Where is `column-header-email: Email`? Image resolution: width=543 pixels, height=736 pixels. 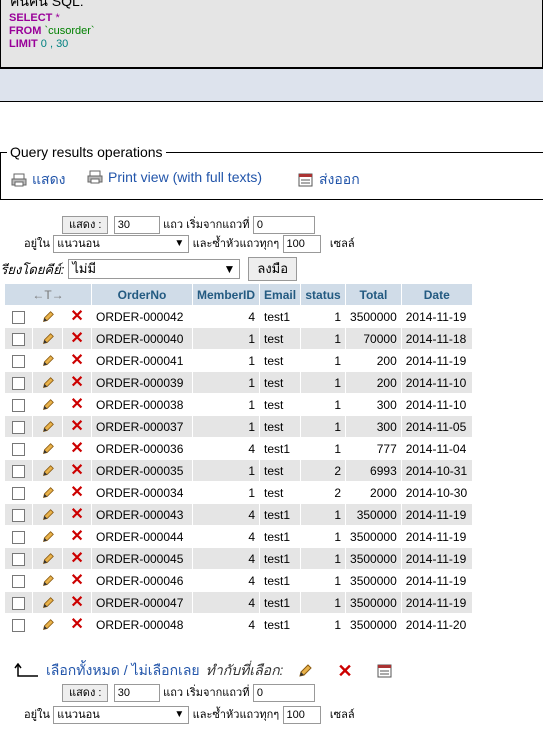
column-header-email: Email is located at coordinates (280, 294).